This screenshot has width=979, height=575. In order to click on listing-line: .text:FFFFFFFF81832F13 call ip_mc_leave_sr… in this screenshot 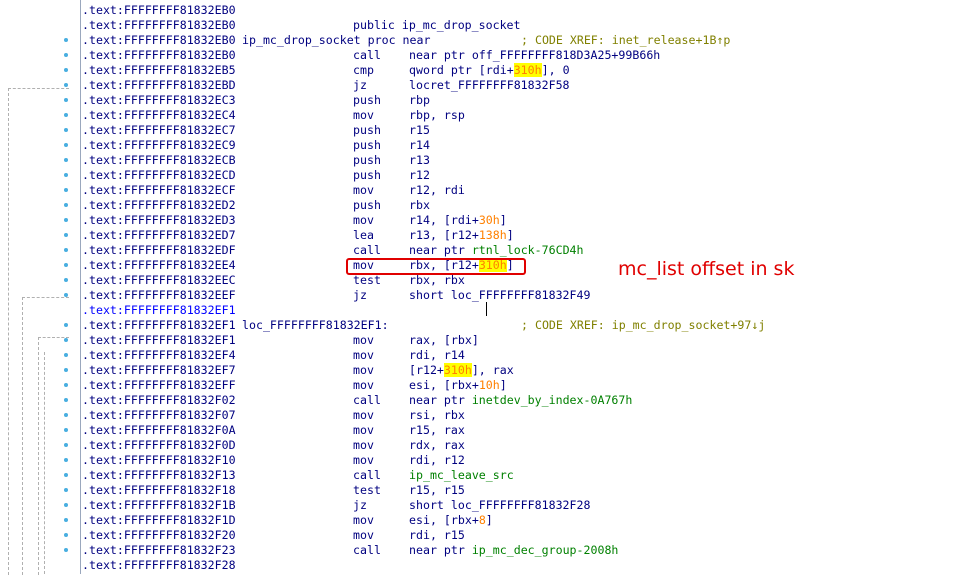, I will do `click(530, 475)`.